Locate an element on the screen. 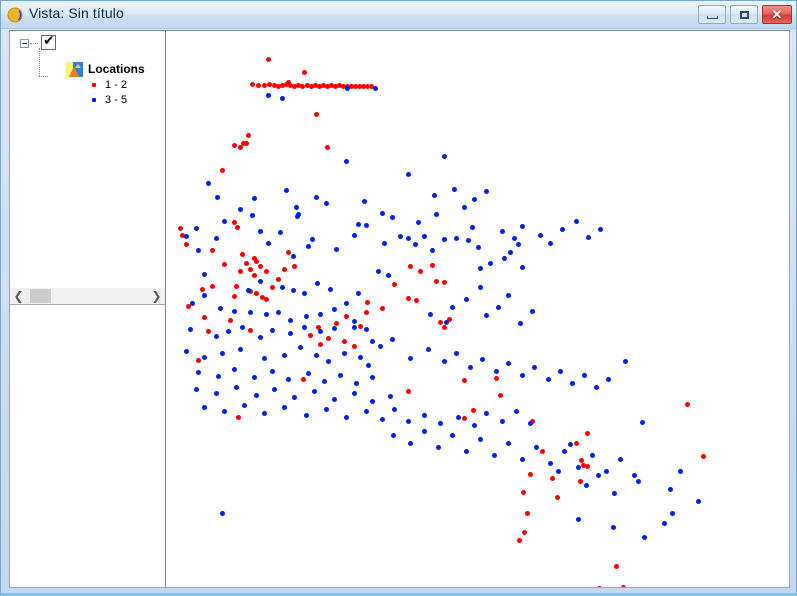 The image size is (797, 596). close-button: ✕ is located at coordinates (777, 14).